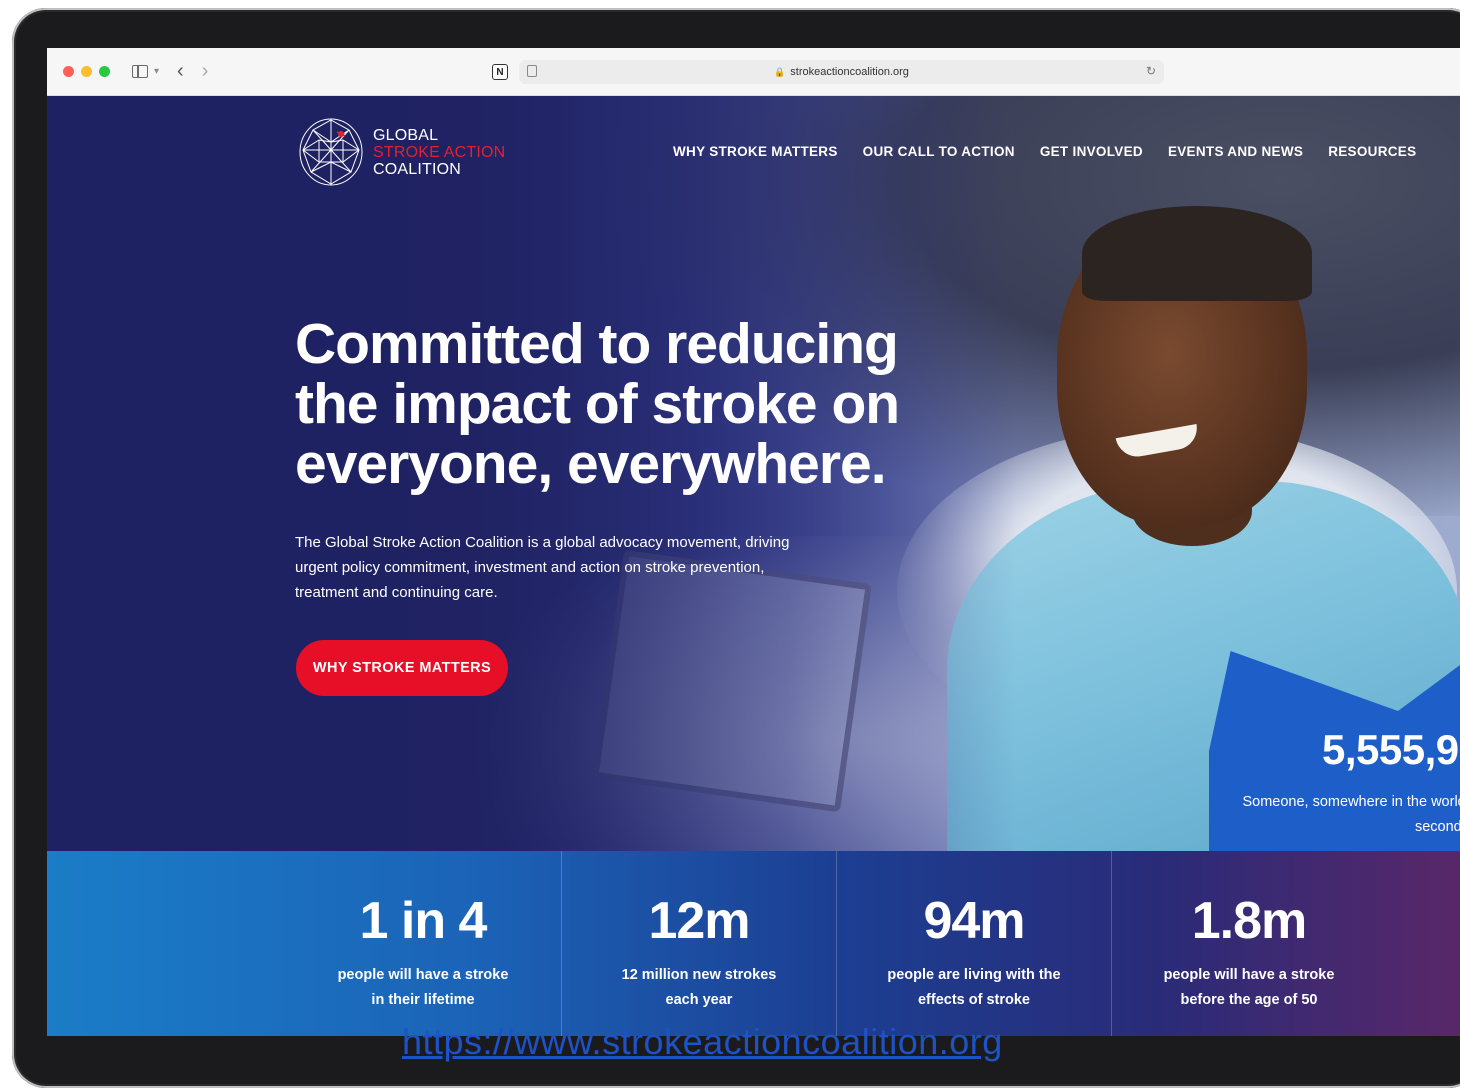  I want to click on logo-wordmark: GLOBAL STROKE ACTION COALITION, so click(439, 152).